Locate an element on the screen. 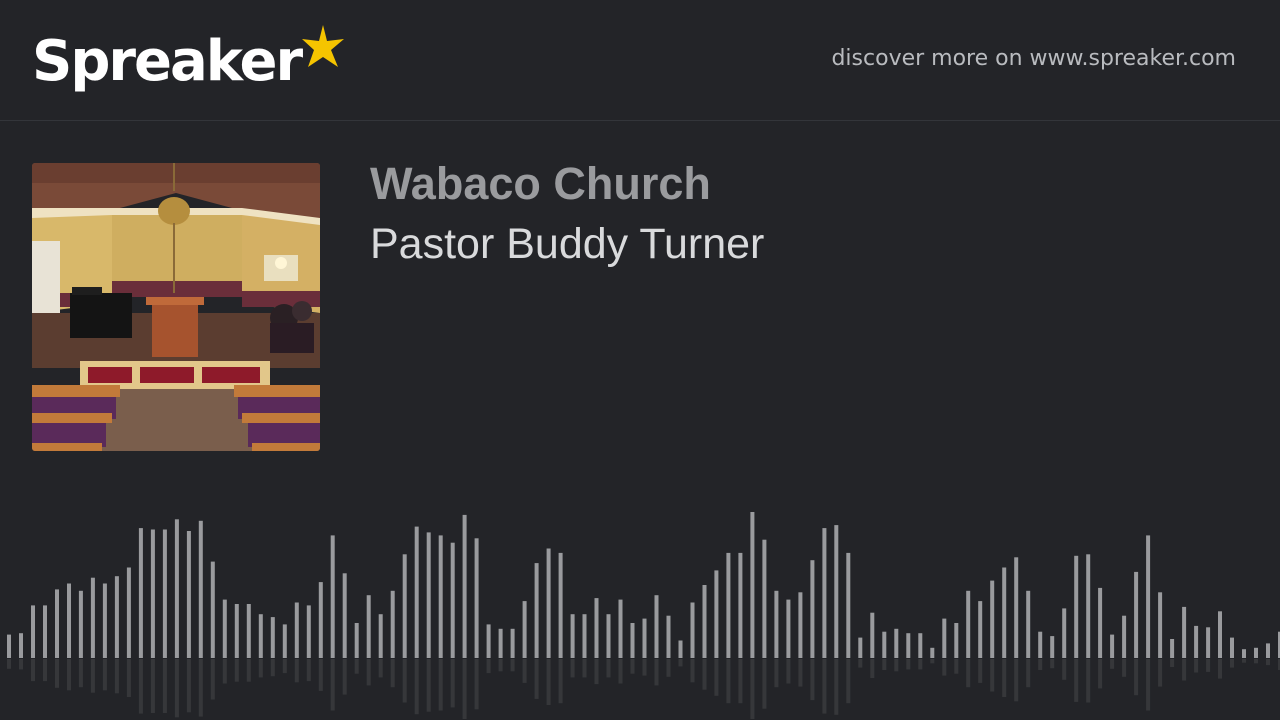  star-icon is located at coordinates (323, 46).